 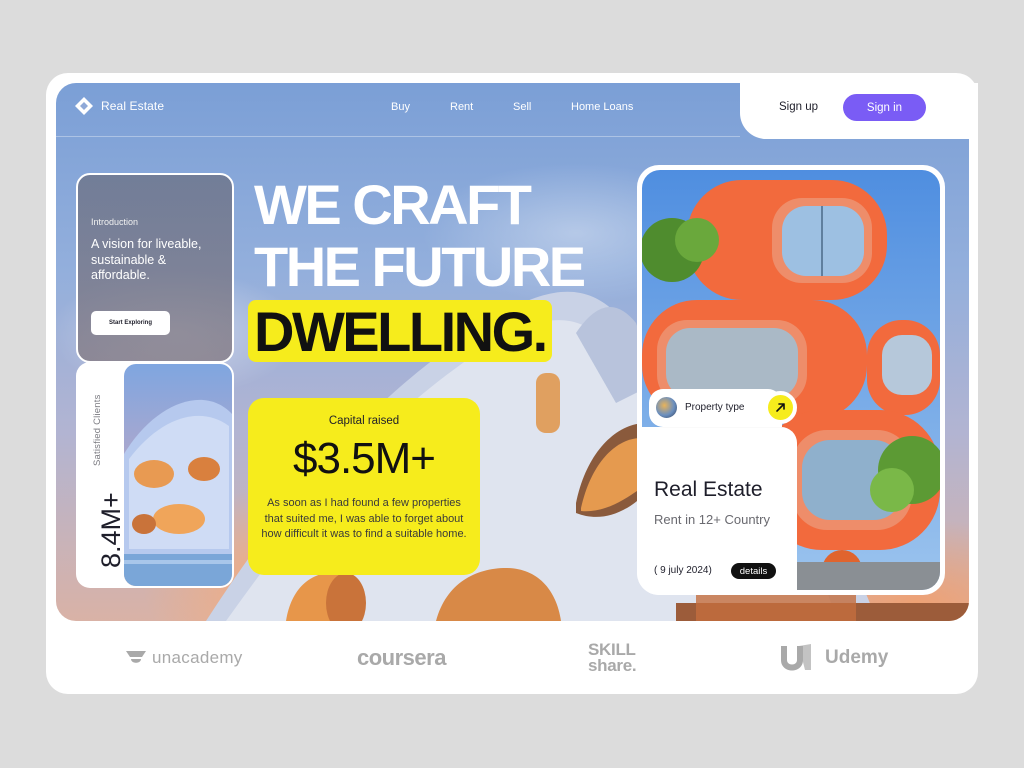 I want to click on nav-link-buy: Buy, so click(x=400, y=107).